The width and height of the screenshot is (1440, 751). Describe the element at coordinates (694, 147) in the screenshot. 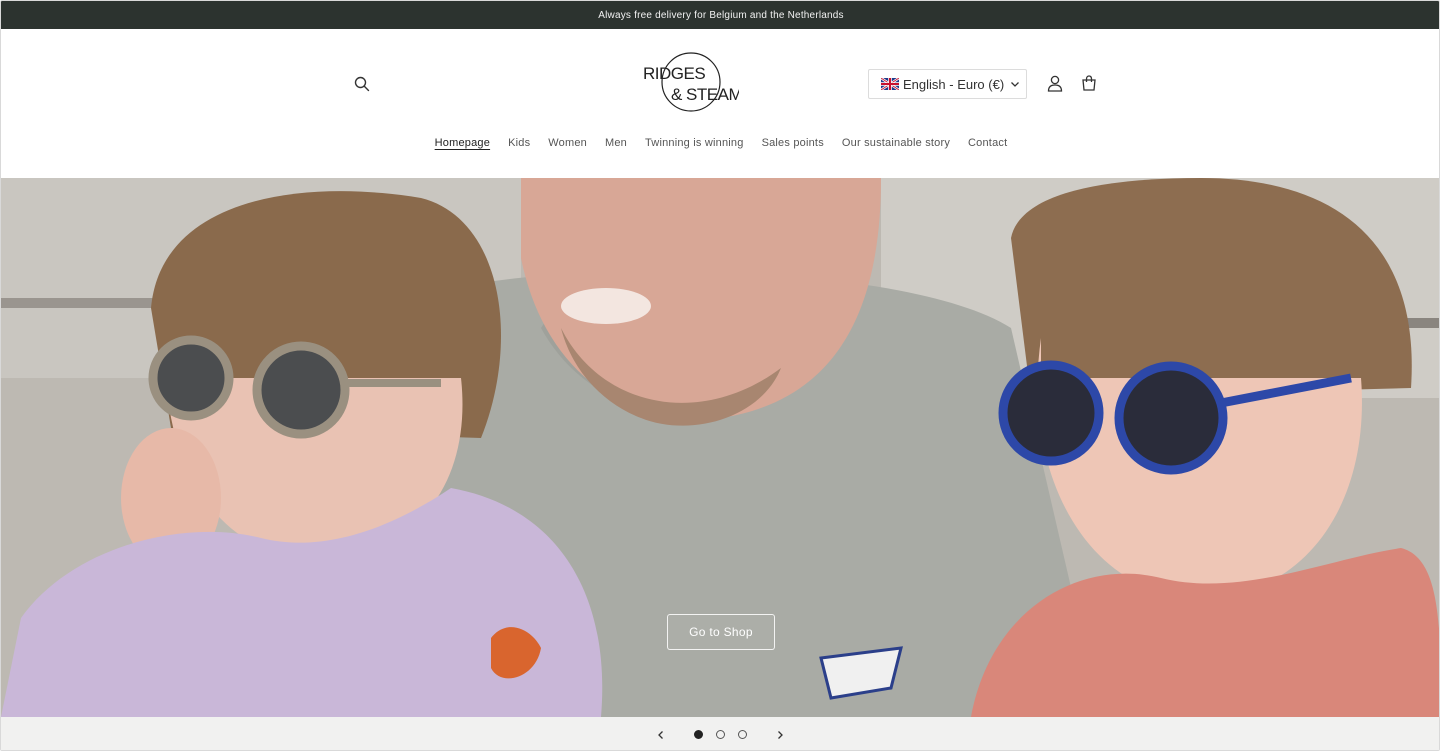

I see `nav-item-twinning: Twinning is winning` at that location.